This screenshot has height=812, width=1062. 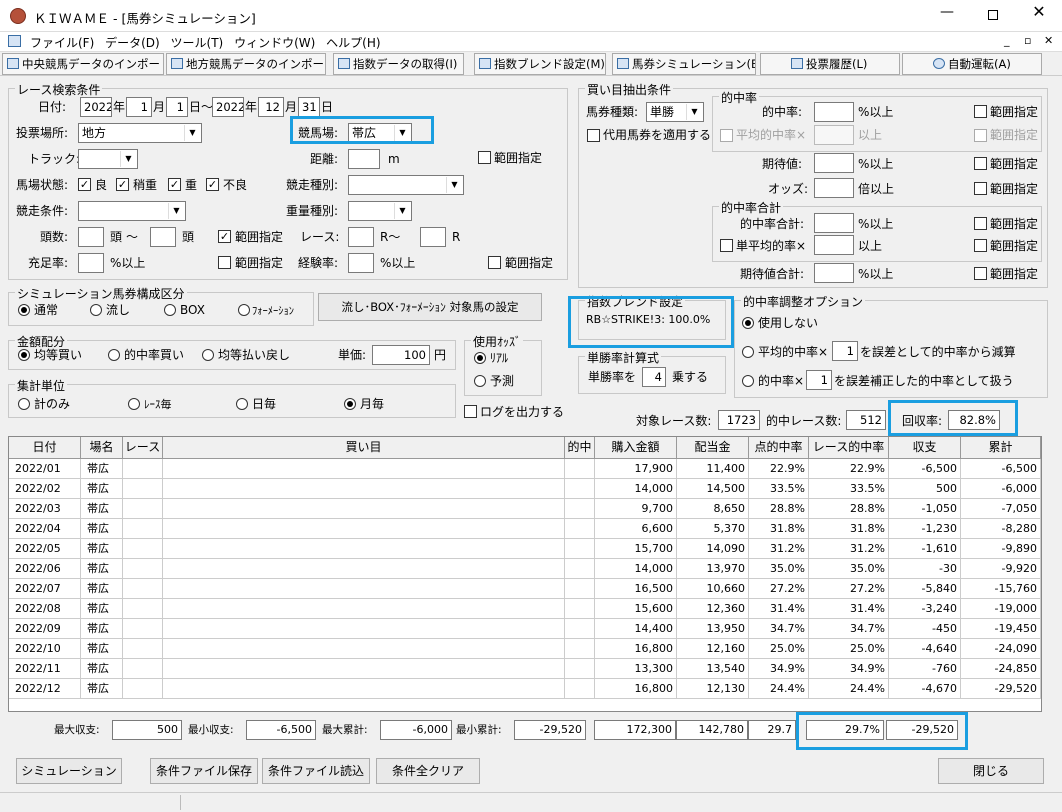 I want to click on menu-help: ヘルプ(H), so click(x=356, y=41).